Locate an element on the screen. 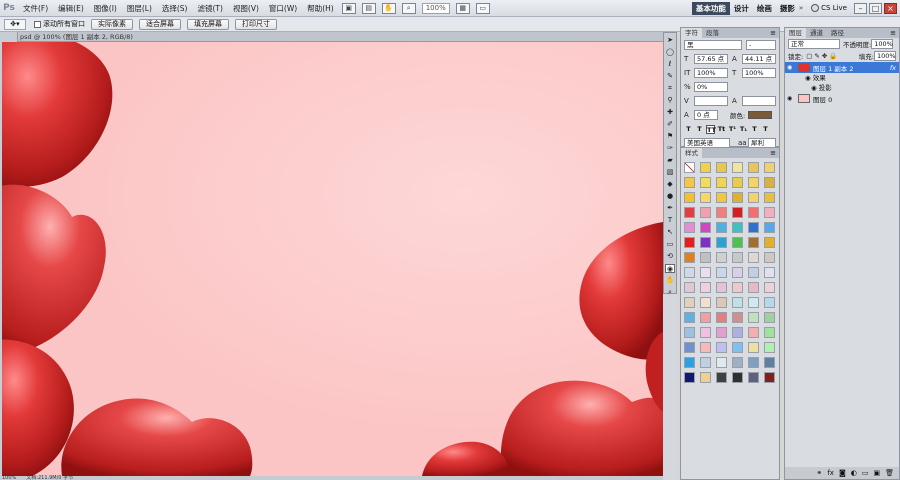 The width and height of the screenshot is (900, 480). layer-row: ◉ 图层 1 副本 2 fx is located at coordinates (842, 67).